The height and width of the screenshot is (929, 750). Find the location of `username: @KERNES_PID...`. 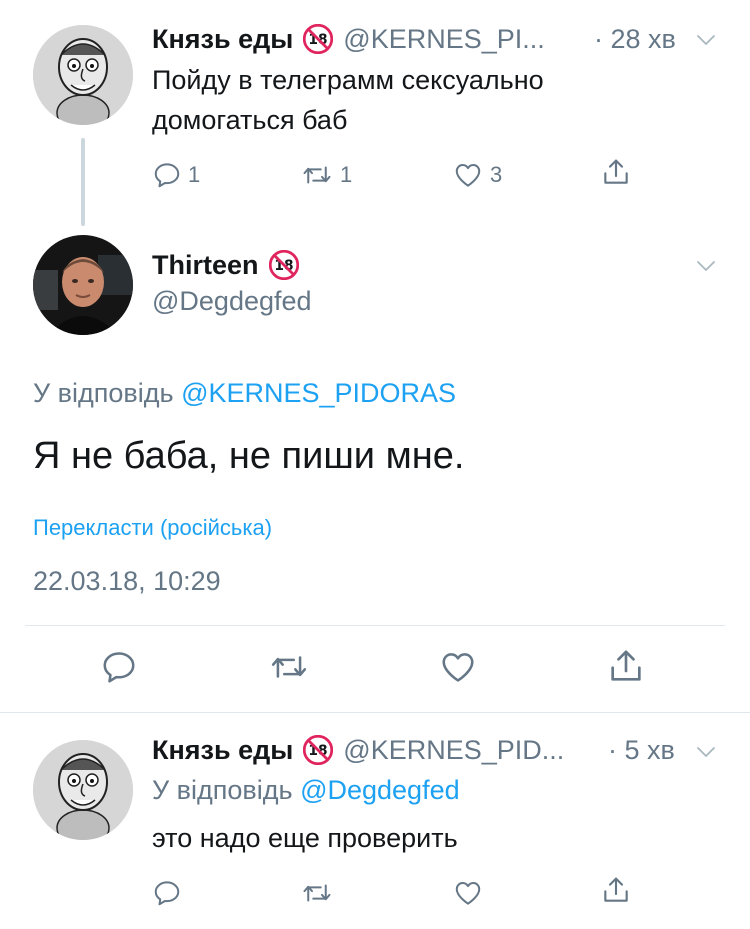

username: @KERNES_PID... is located at coordinates (453, 750).